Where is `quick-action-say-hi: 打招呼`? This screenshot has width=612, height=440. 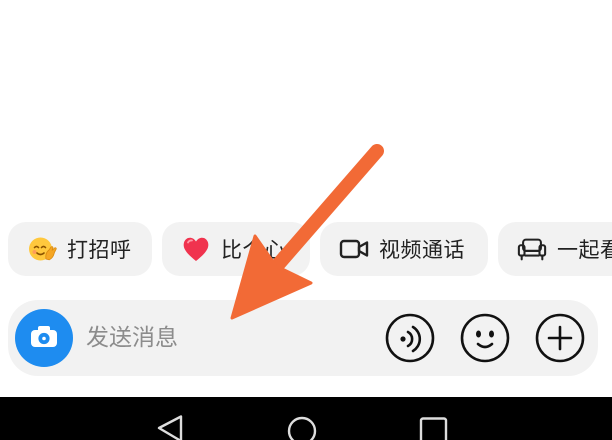
quick-action-say-hi: 打招呼 is located at coordinates (80, 249).